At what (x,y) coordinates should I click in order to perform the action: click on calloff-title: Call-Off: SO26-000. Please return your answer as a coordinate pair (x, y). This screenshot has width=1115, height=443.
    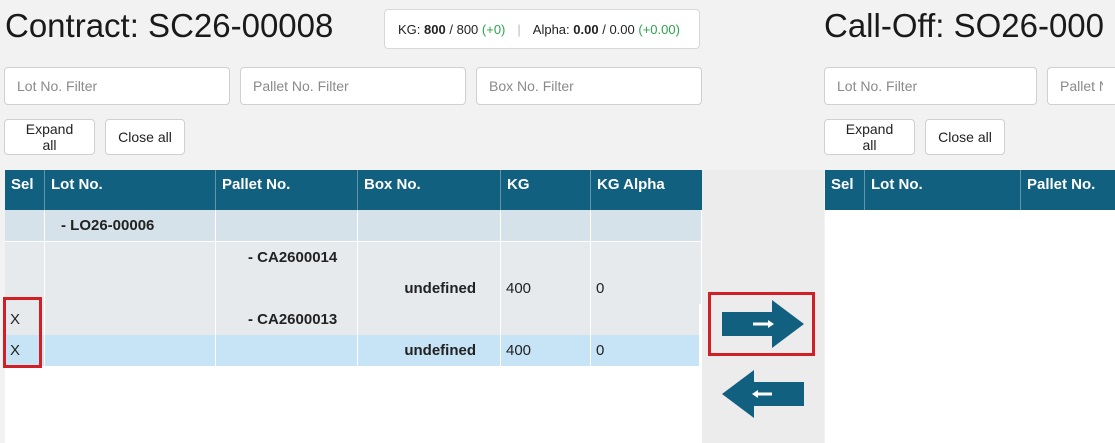
    Looking at the image, I should click on (964, 25).